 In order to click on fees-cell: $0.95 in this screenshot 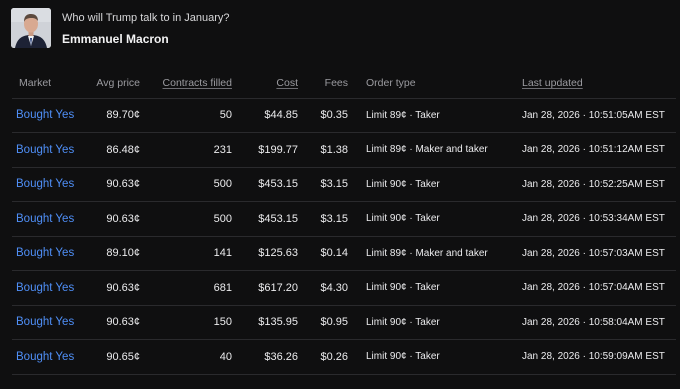, I will do `click(323, 322)`.